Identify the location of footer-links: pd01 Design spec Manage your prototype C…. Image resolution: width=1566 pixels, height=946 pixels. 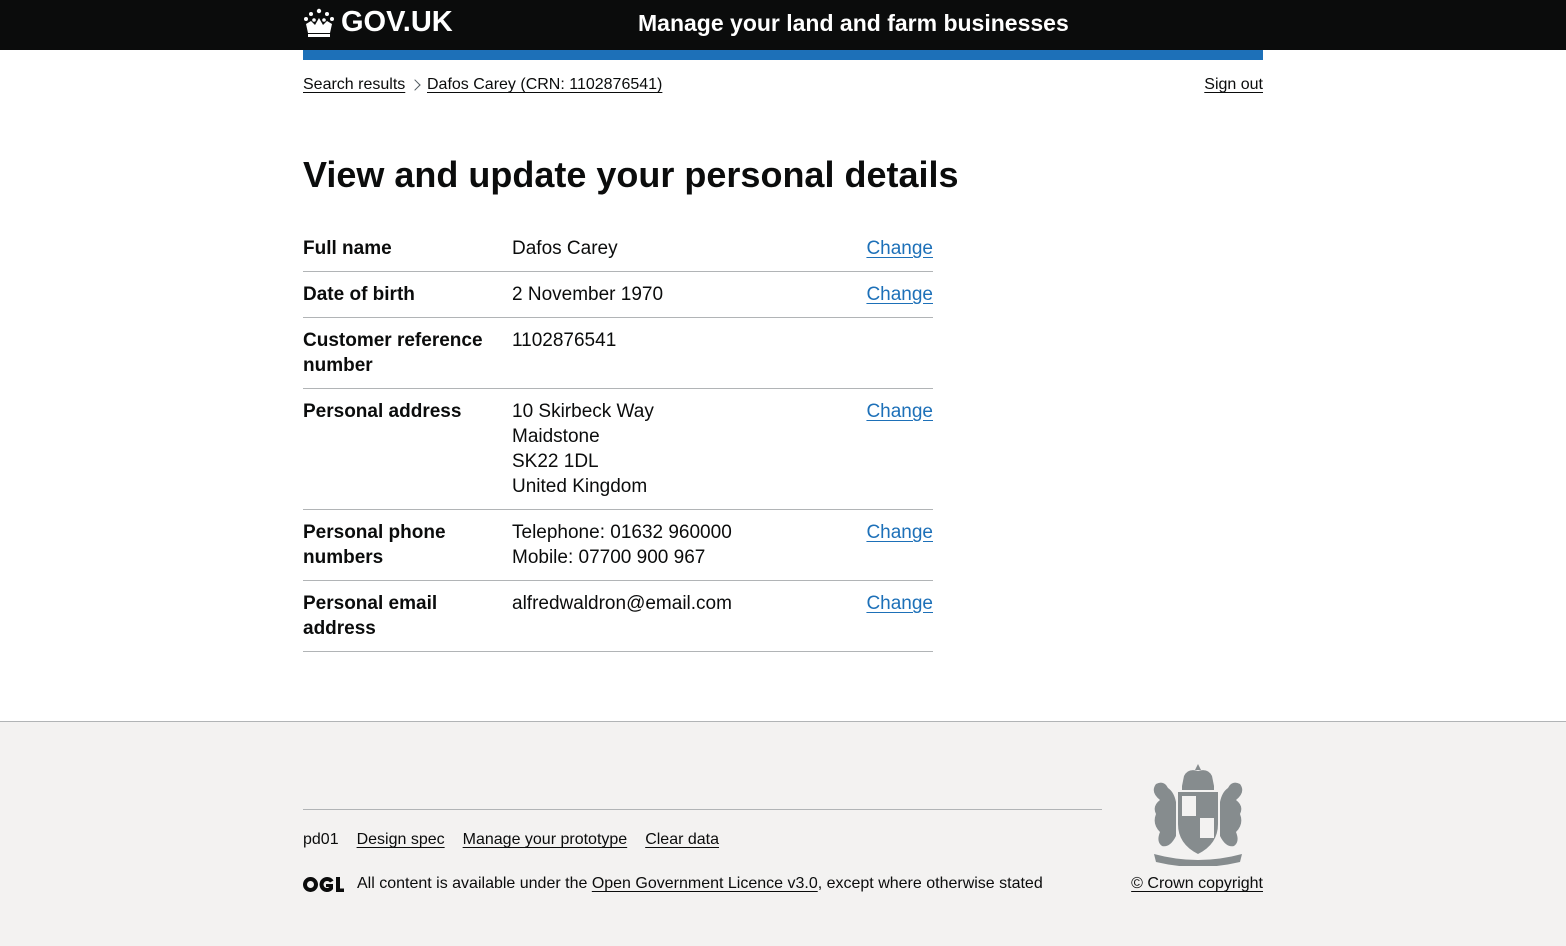
(511, 840).